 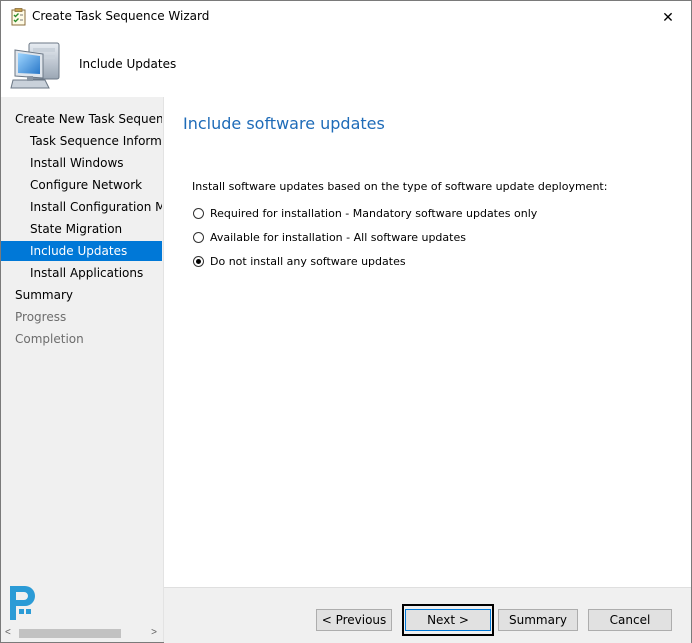 I want to click on cancel-button: Cancel, so click(x=630, y=620).